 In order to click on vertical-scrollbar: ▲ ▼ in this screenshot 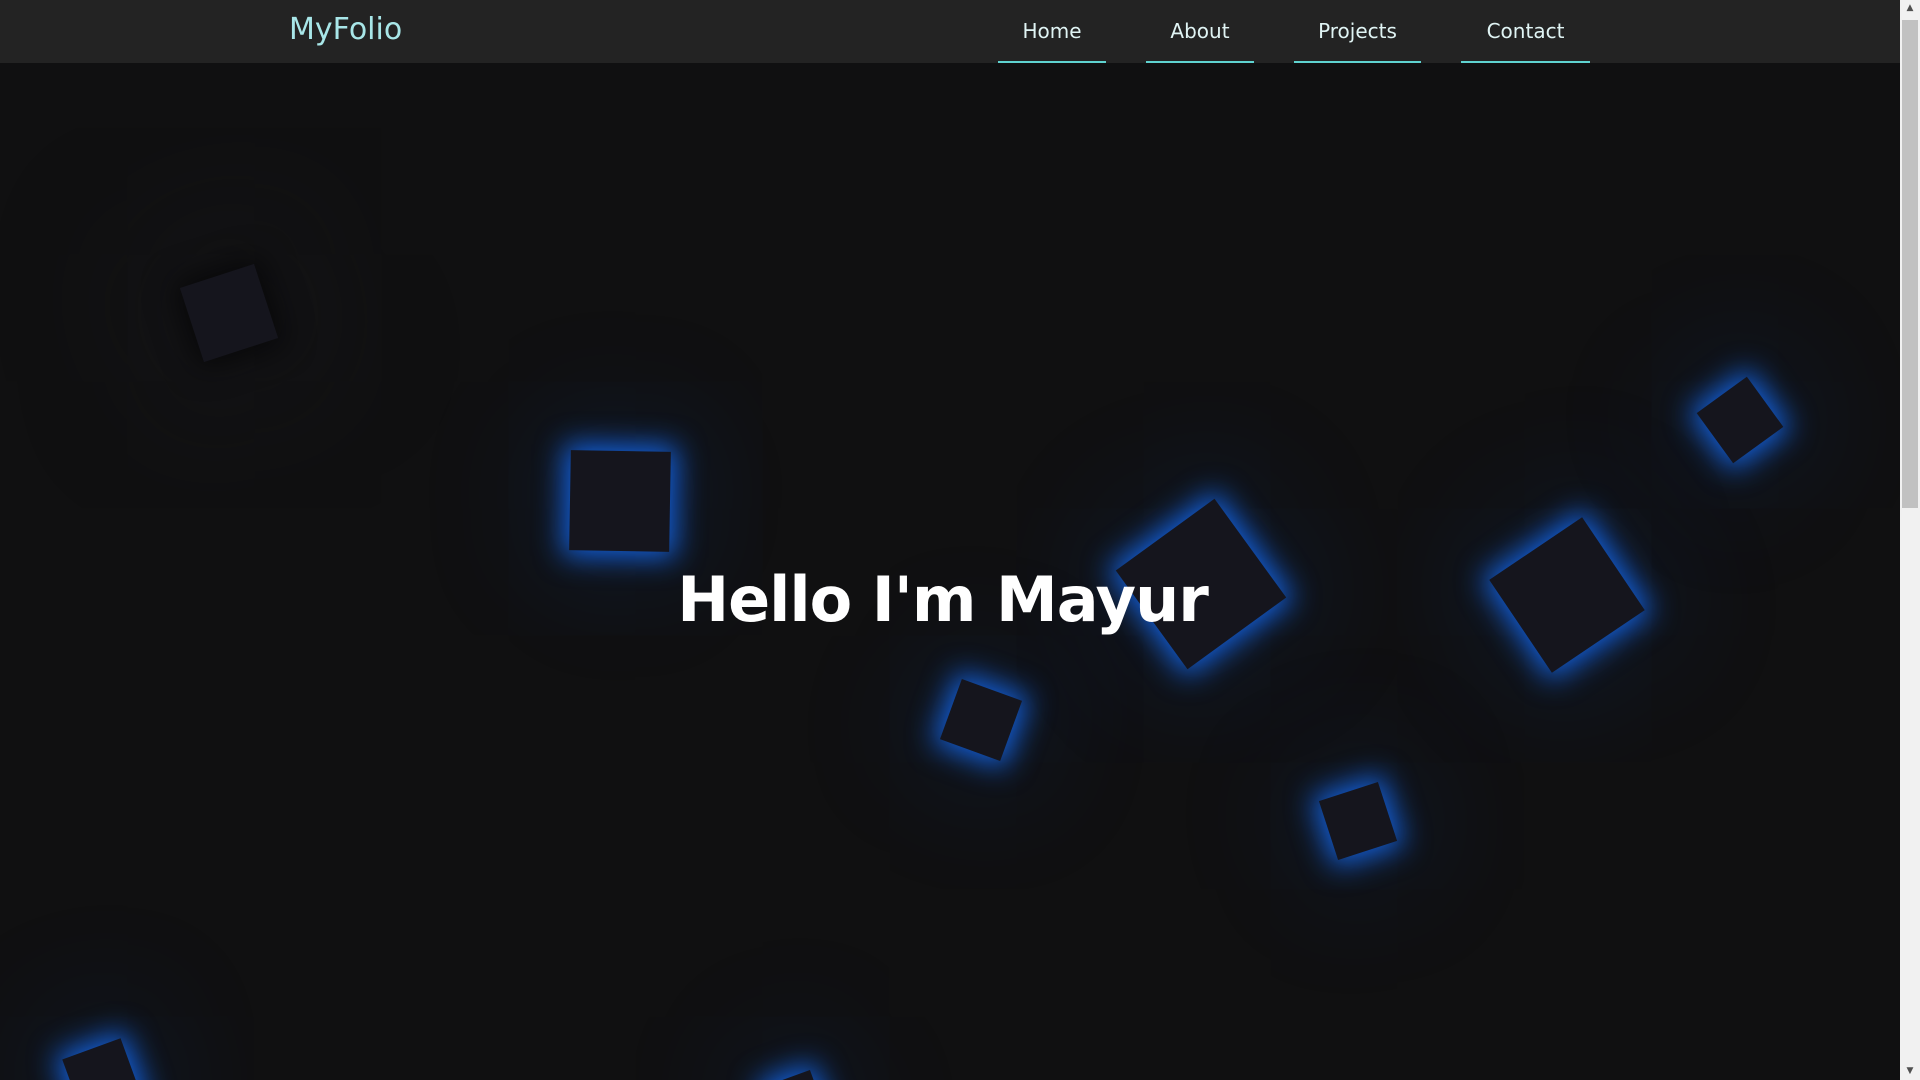, I will do `click(1910, 540)`.